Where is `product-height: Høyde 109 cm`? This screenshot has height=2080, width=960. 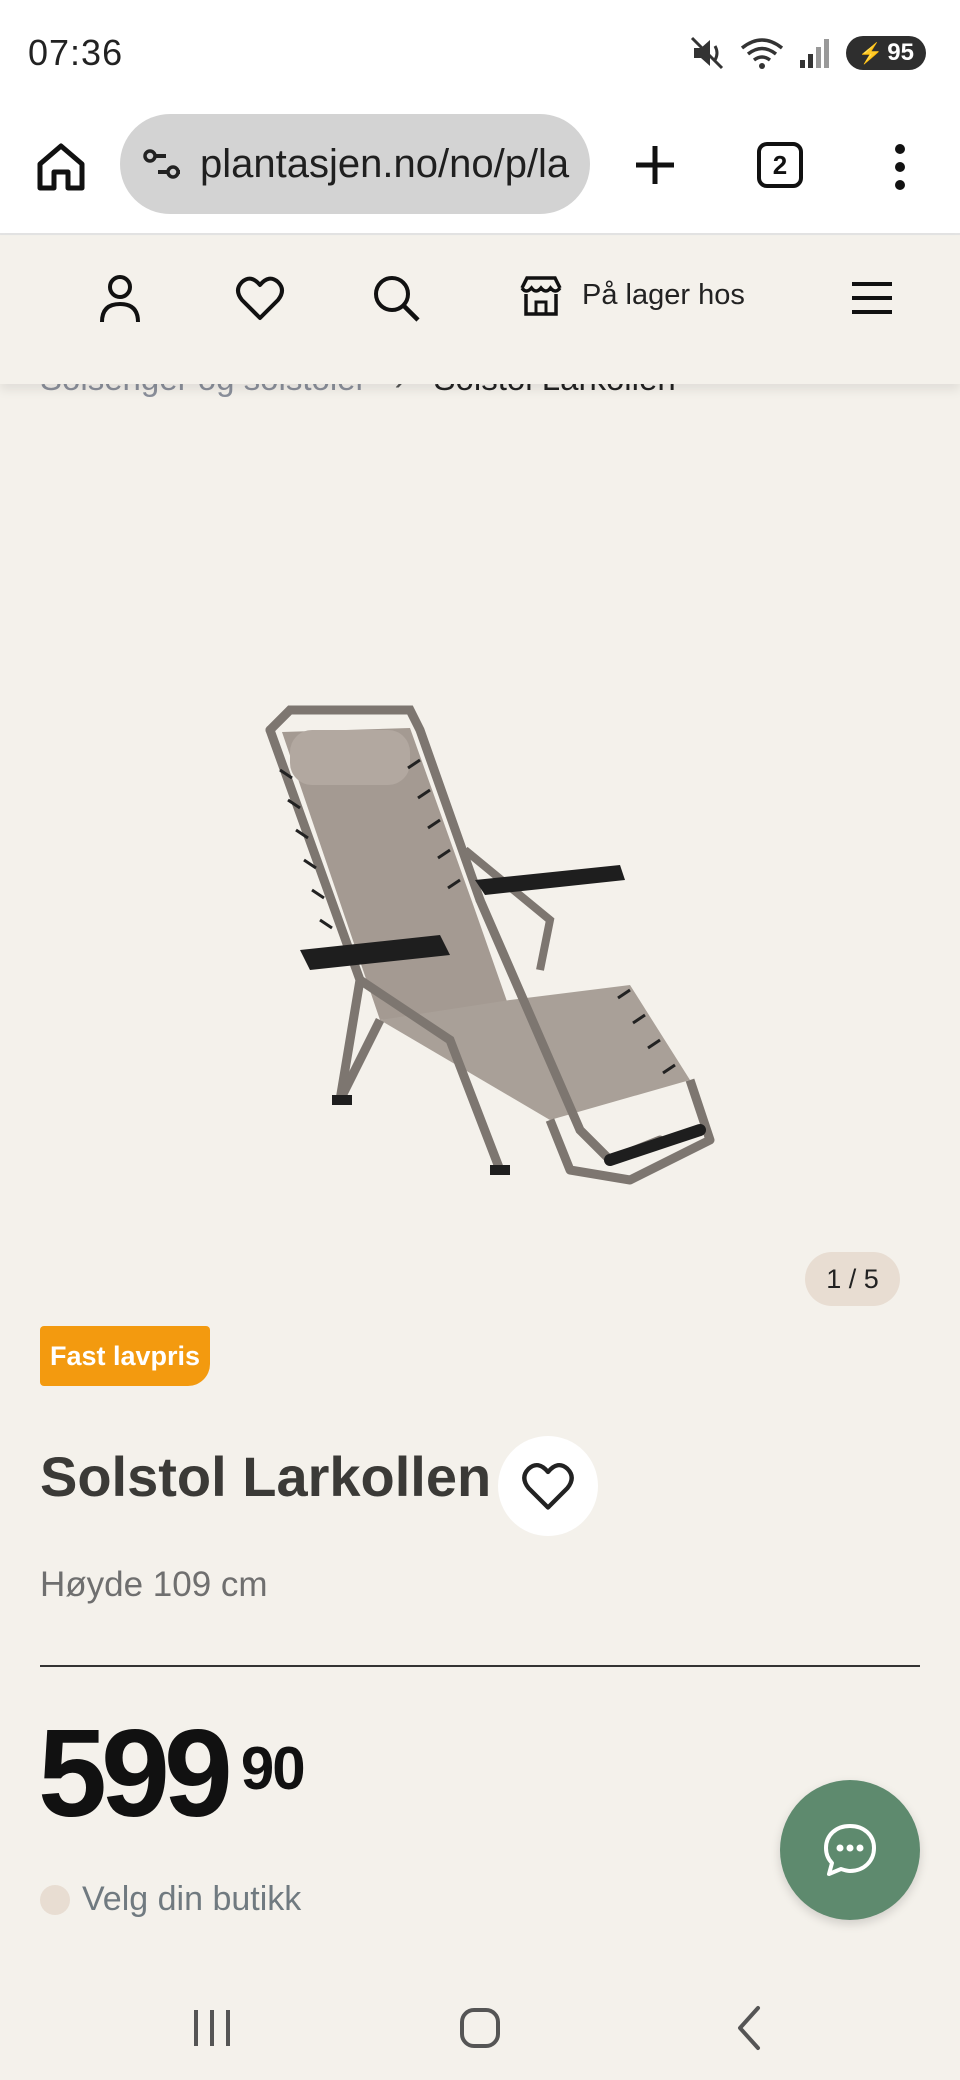 product-height: Høyde 109 cm is located at coordinates (154, 1584).